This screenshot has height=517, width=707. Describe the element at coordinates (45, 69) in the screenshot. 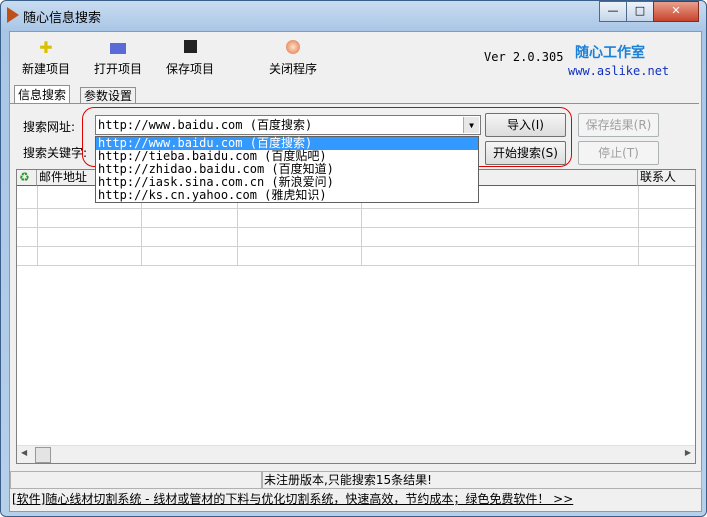

I see `new-project-label: 新建项目` at that location.